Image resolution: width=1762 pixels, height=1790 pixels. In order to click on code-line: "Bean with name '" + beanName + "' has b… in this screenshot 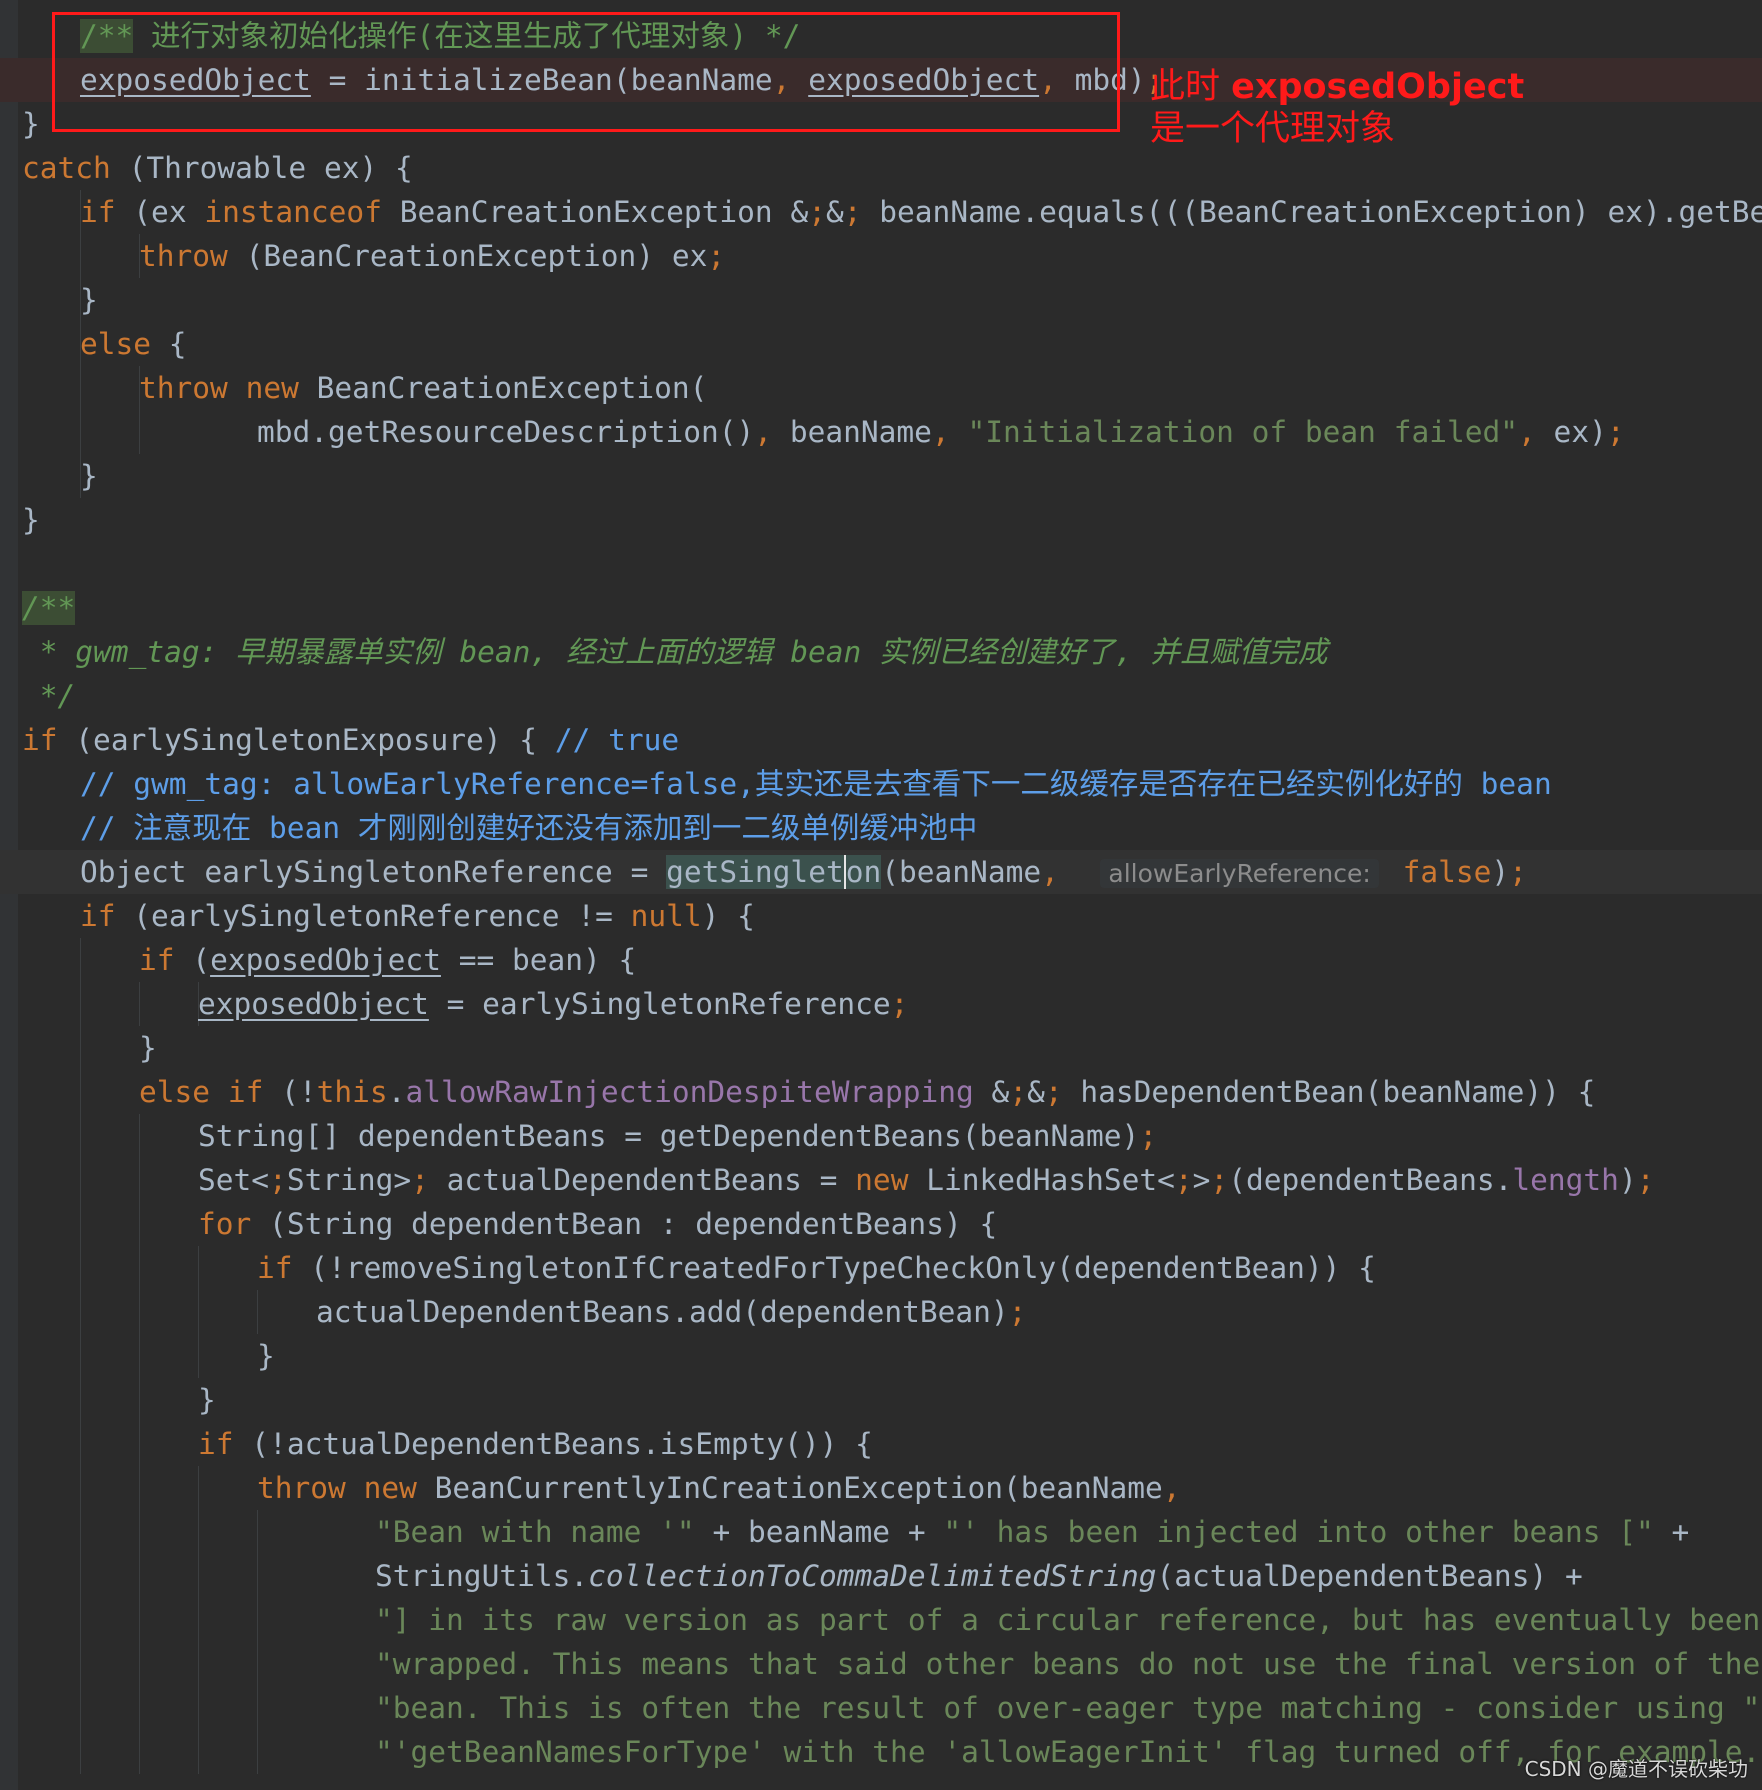, I will do `click(881, 1532)`.